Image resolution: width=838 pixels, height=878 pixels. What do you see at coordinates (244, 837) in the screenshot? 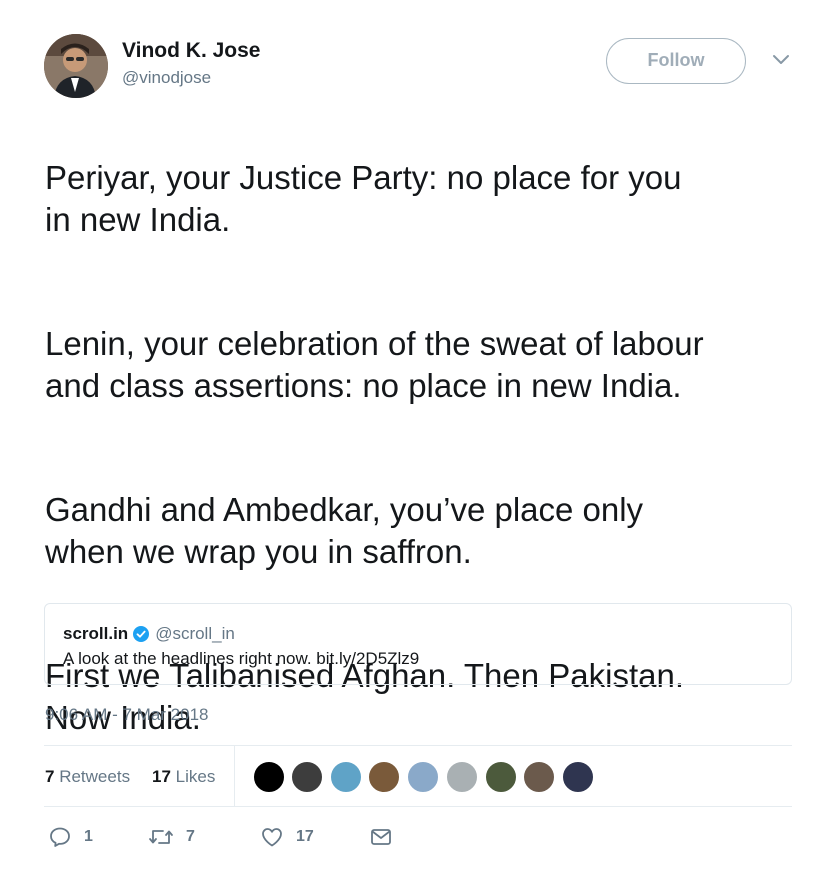
I see `tweet-actions: 1 7 17` at bounding box center [244, 837].